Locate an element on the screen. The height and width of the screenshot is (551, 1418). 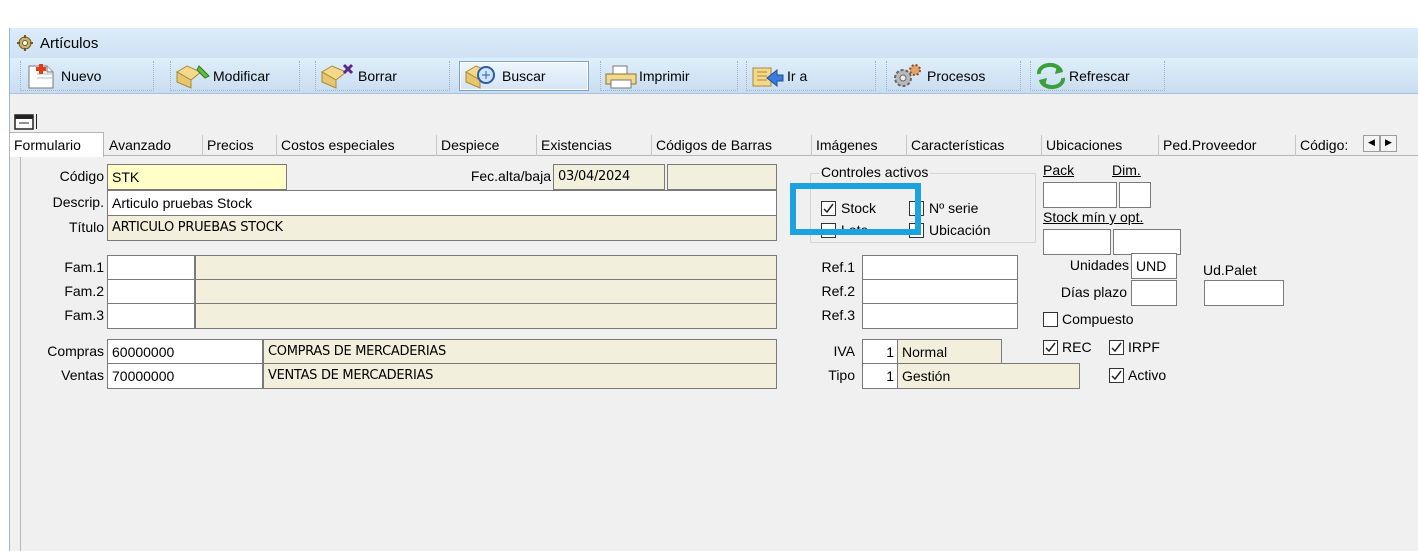
tab-ubicaciones: Ubicaciones is located at coordinates (1100, 145).